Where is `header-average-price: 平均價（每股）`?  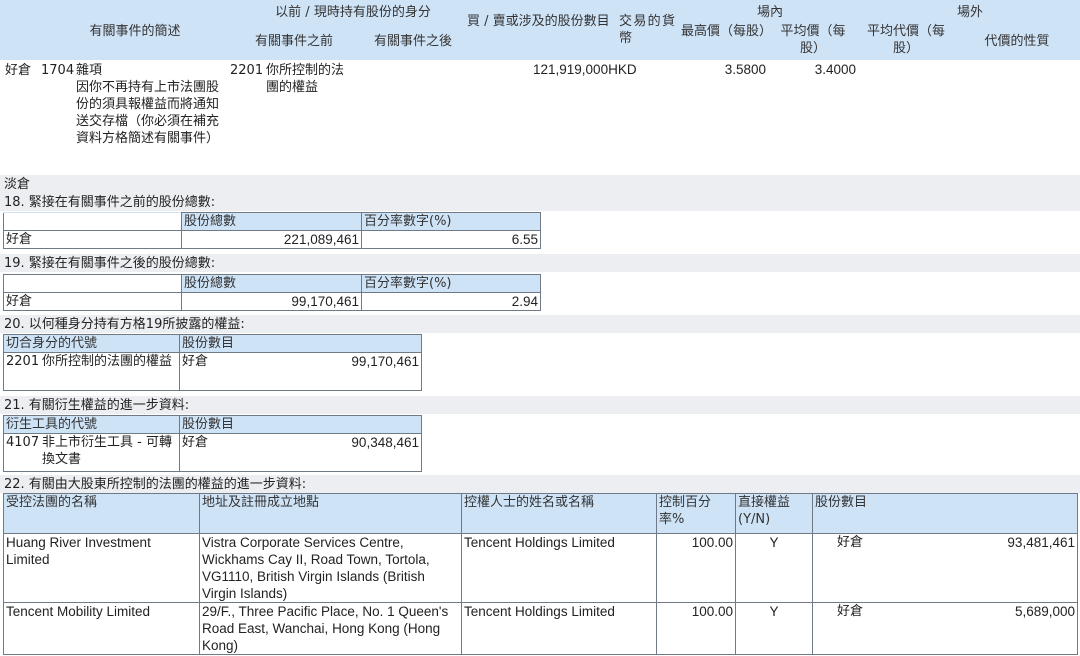 header-average-price: 平均價（每股） is located at coordinates (813, 40).